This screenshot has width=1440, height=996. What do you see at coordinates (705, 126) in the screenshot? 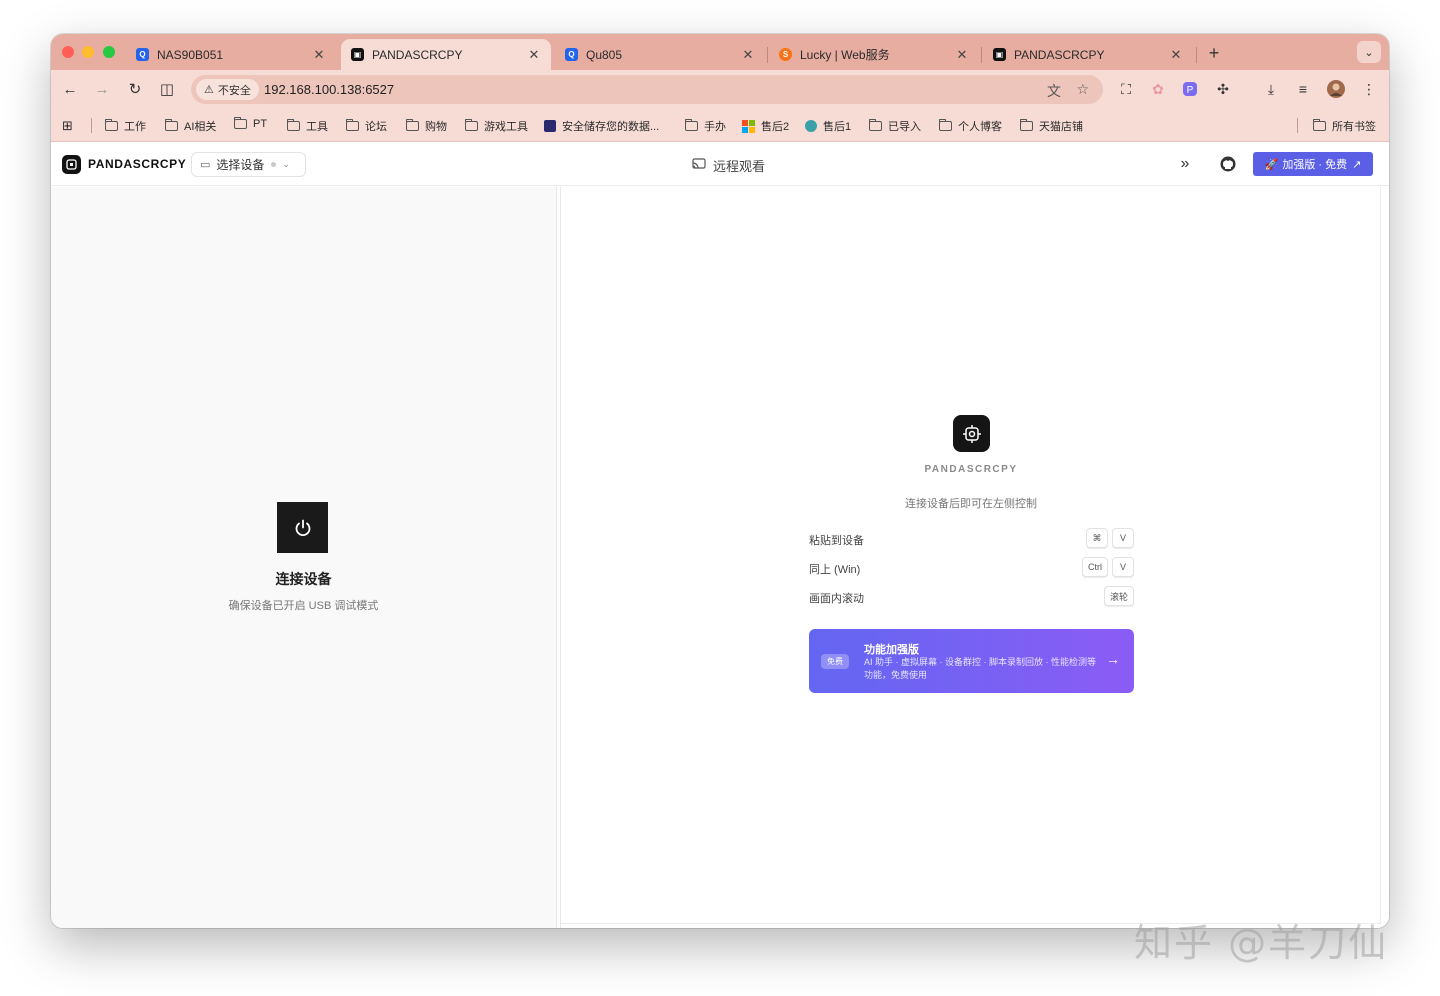
I see `bookmark-item: 手办` at bounding box center [705, 126].